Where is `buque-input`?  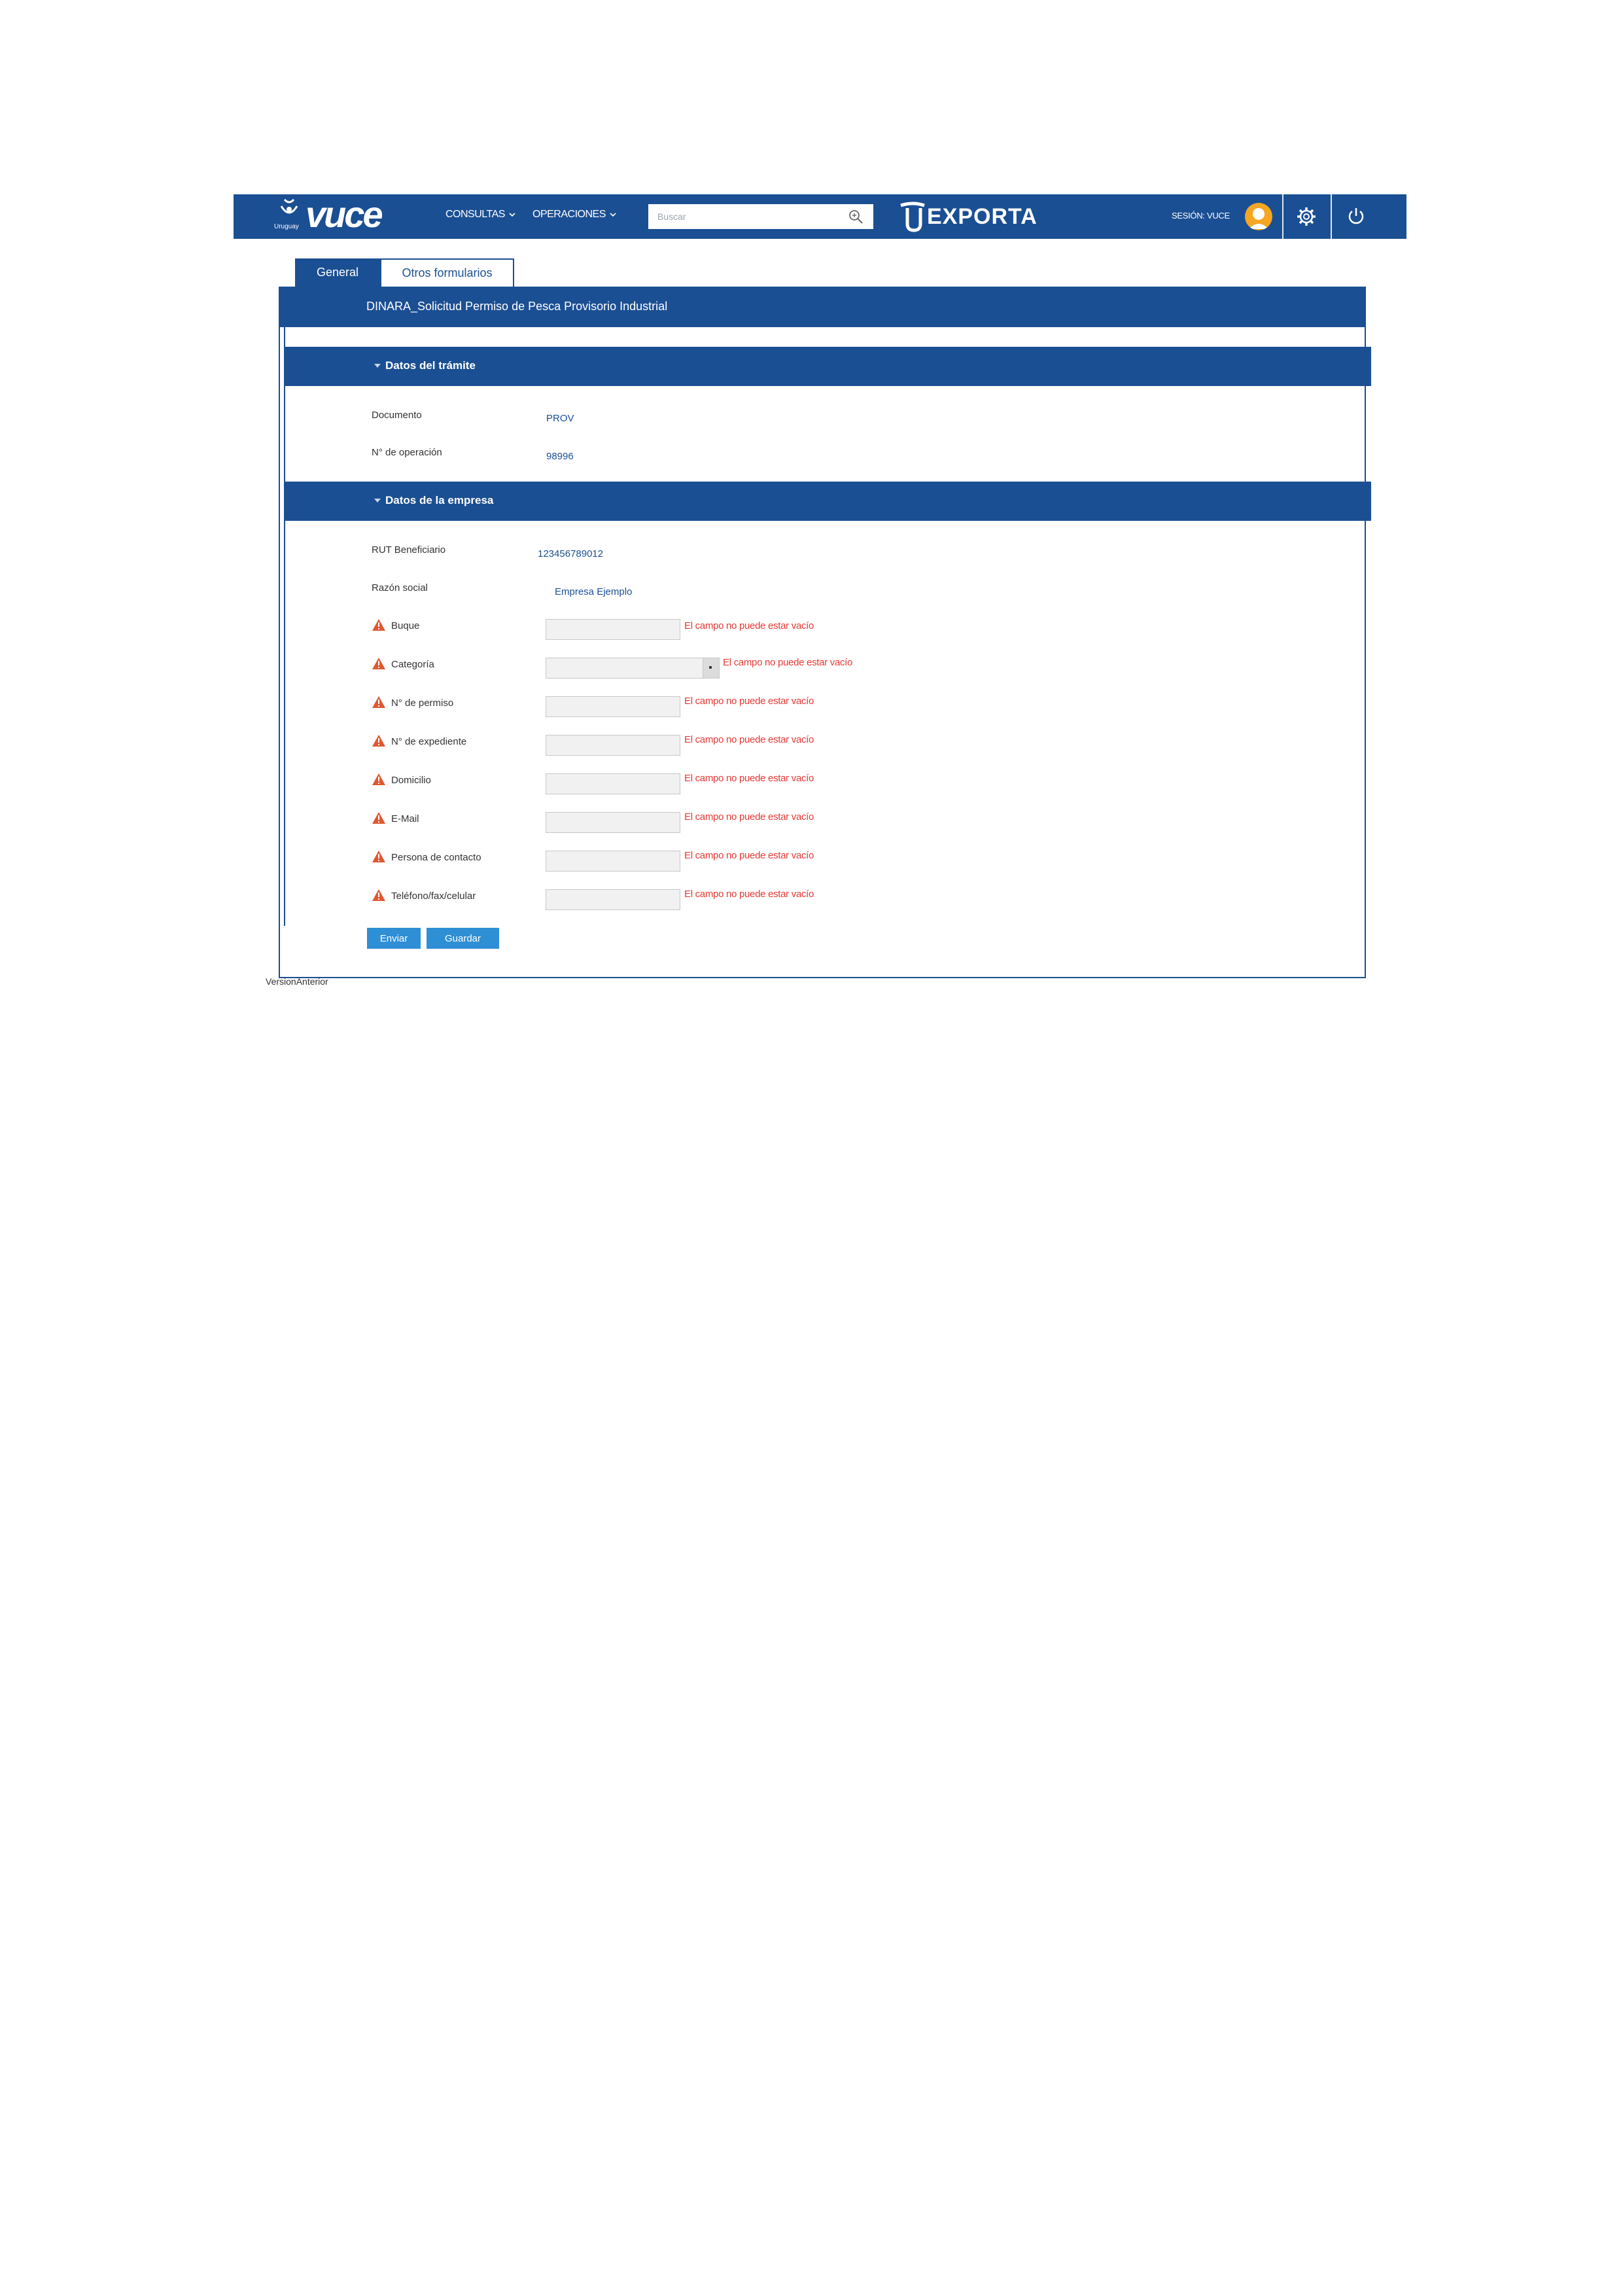 buque-input is located at coordinates (613, 630).